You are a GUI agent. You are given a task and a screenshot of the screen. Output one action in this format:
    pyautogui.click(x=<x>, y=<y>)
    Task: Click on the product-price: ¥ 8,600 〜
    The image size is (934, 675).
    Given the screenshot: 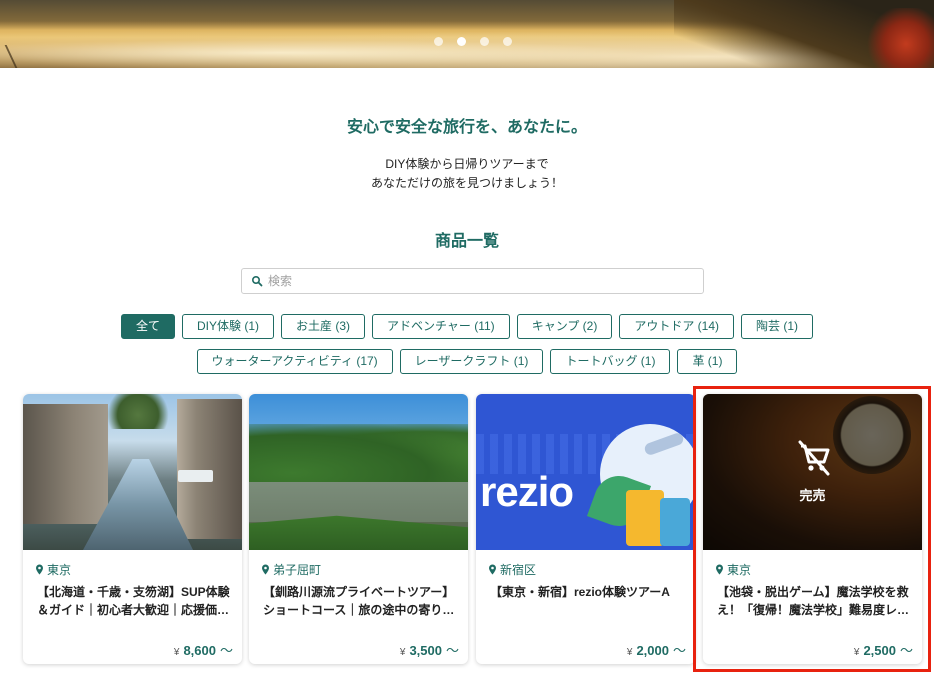 What is the action you would take?
    pyautogui.click(x=203, y=649)
    